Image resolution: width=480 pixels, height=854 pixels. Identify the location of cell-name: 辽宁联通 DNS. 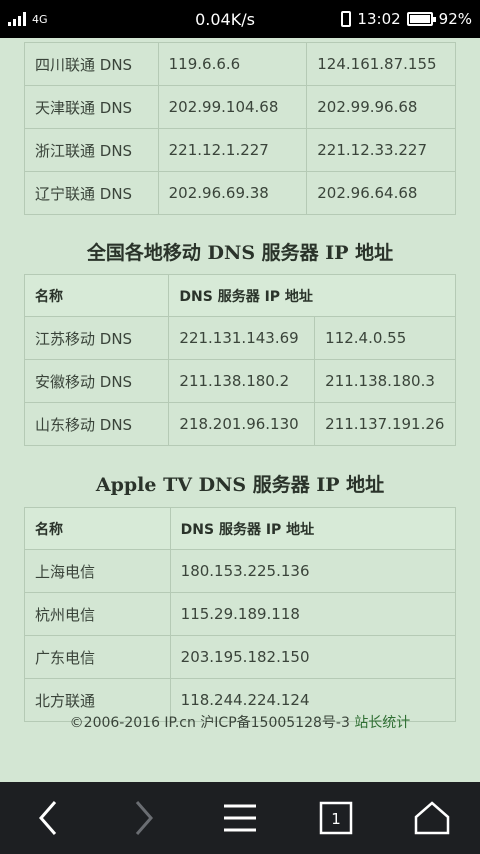
(91, 193).